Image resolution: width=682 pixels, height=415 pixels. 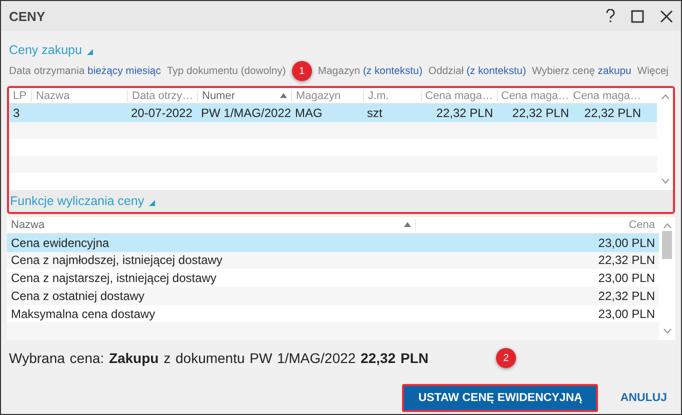 What do you see at coordinates (333, 295) in the screenshot?
I see `table-row: Cena z ostatniej dostawy 22,32 PLN` at bounding box center [333, 295].